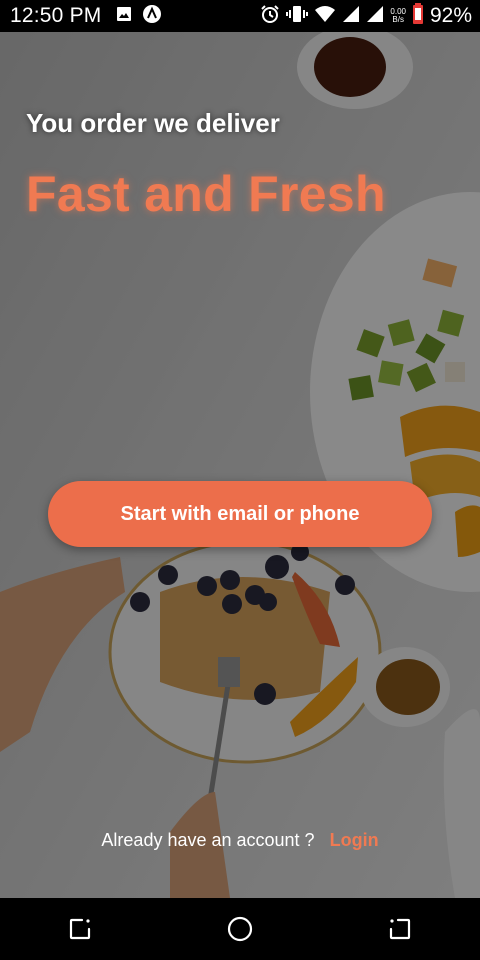 This screenshot has height=960, width=480. Describe the element at coordinates (153, 123) in the screenshot. I see `tagline: You order we deliver` at that location.